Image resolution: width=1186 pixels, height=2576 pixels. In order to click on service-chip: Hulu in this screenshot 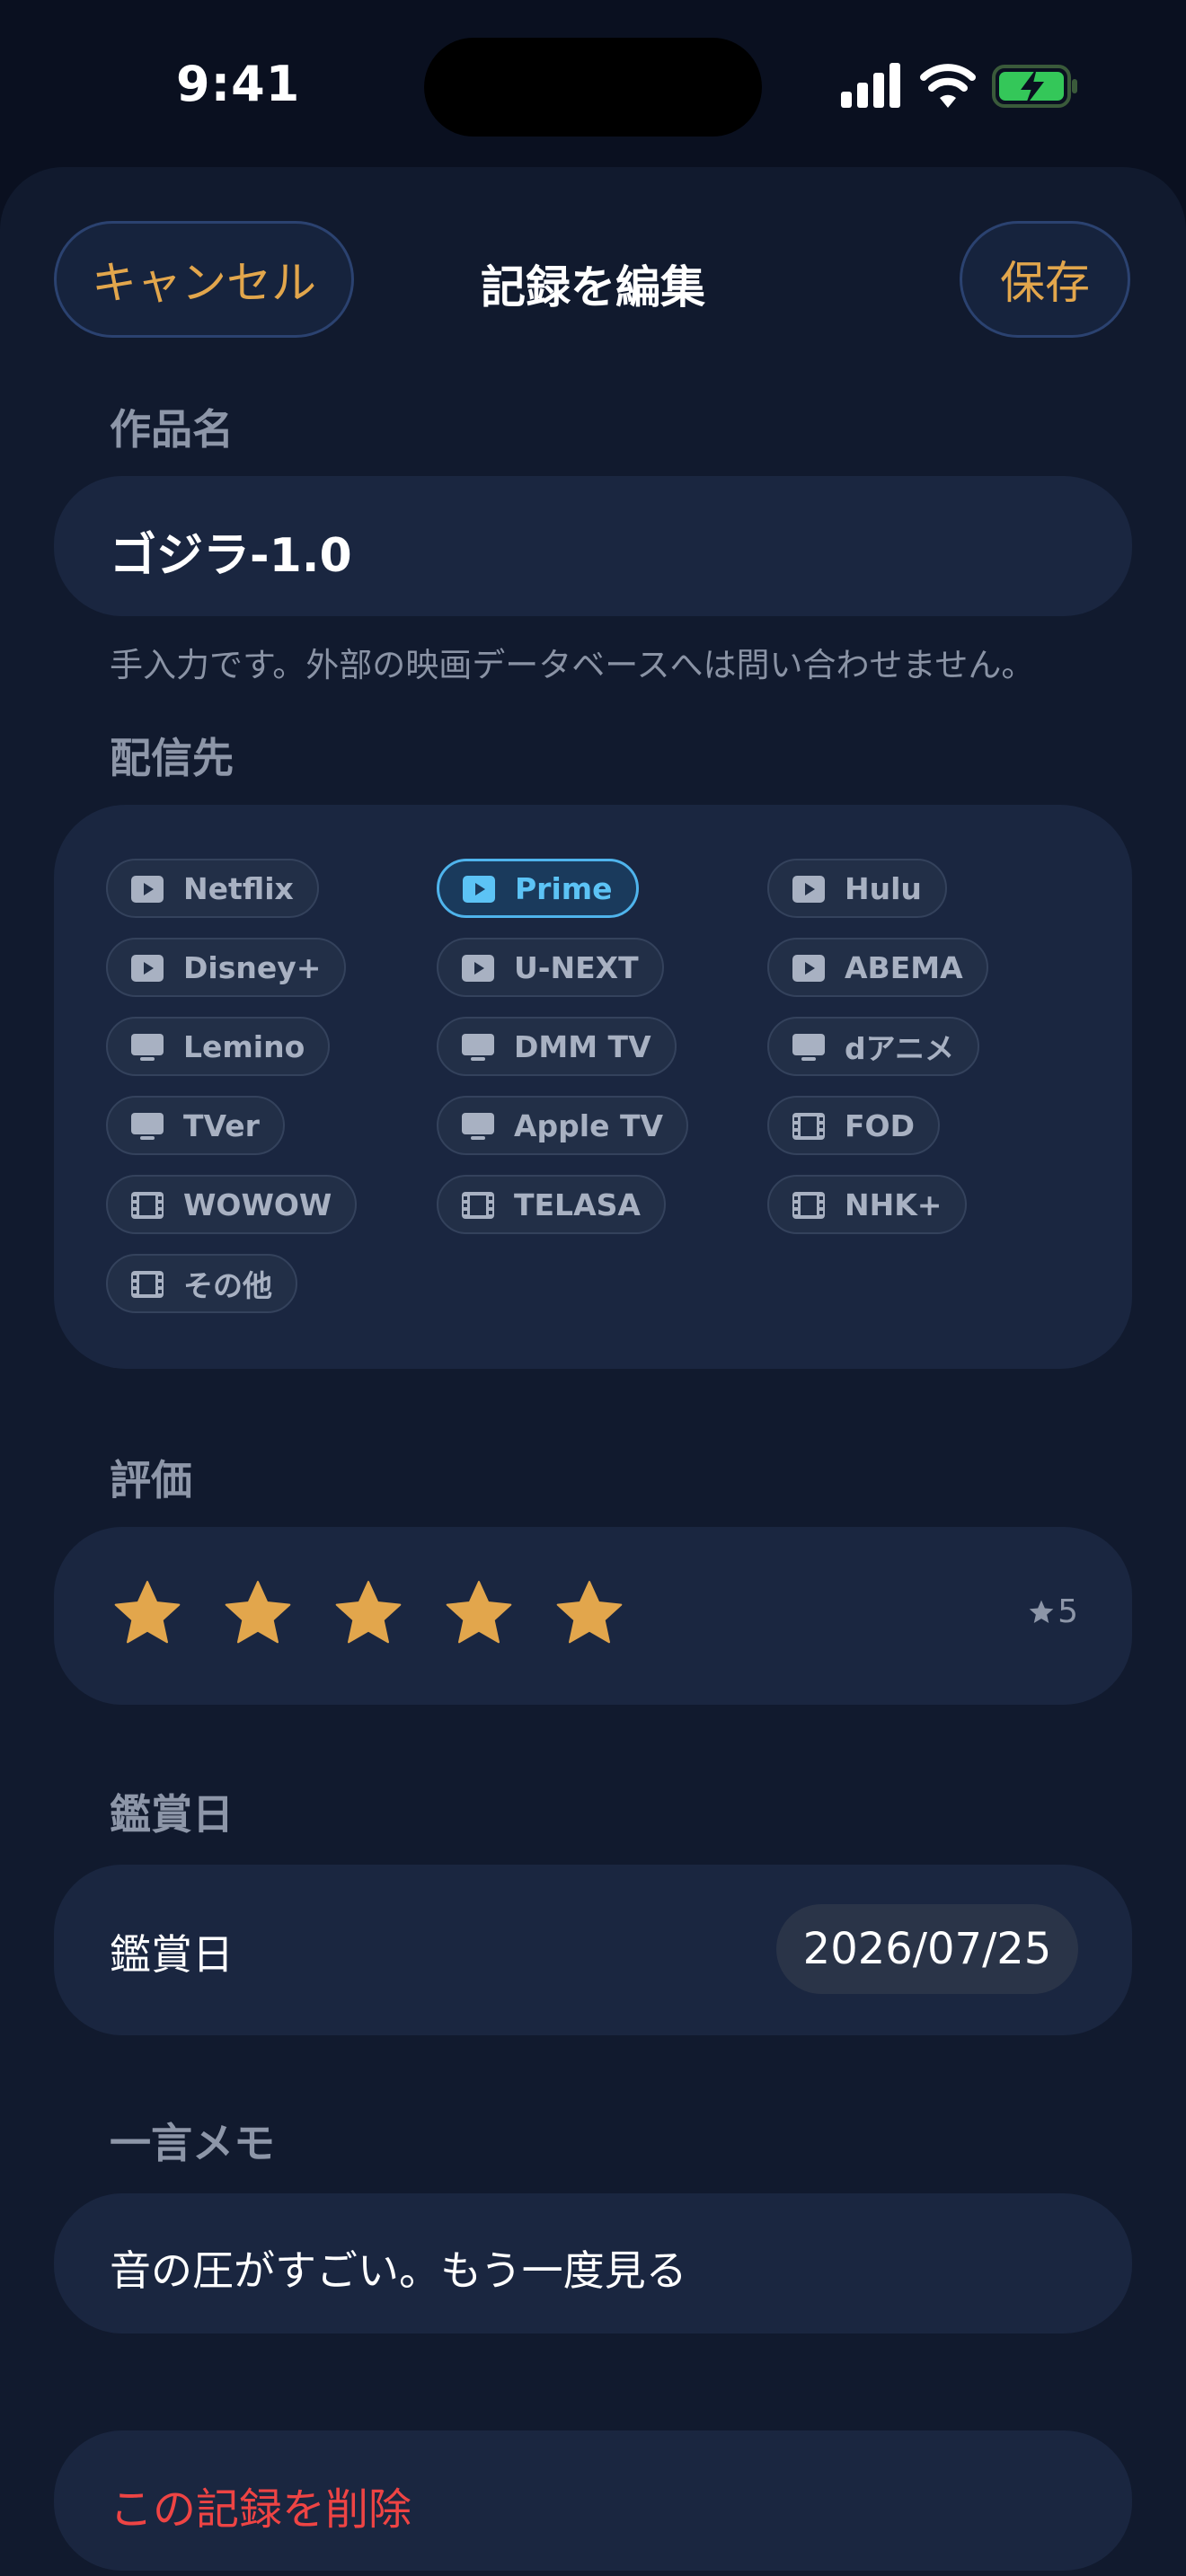, I will do `click(857, 888)`.